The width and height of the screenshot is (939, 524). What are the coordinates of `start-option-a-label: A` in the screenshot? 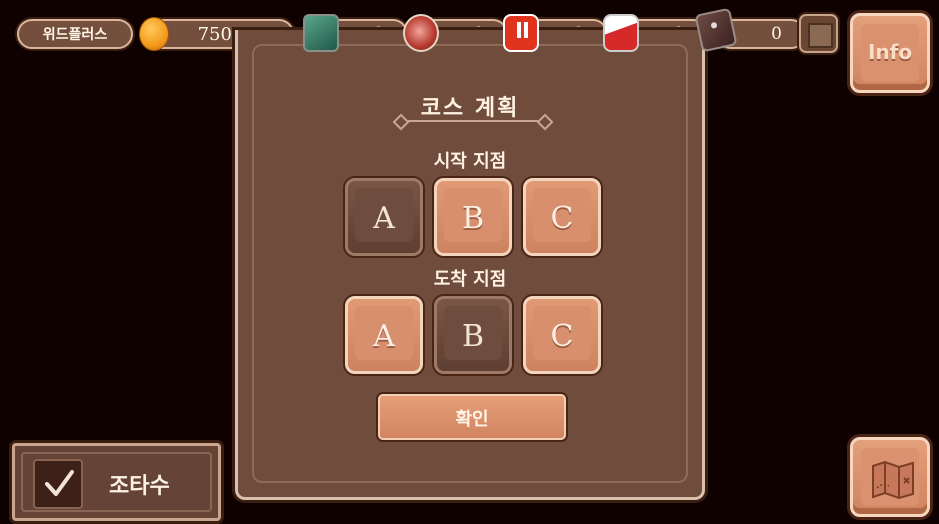 It's located at (384, 218).